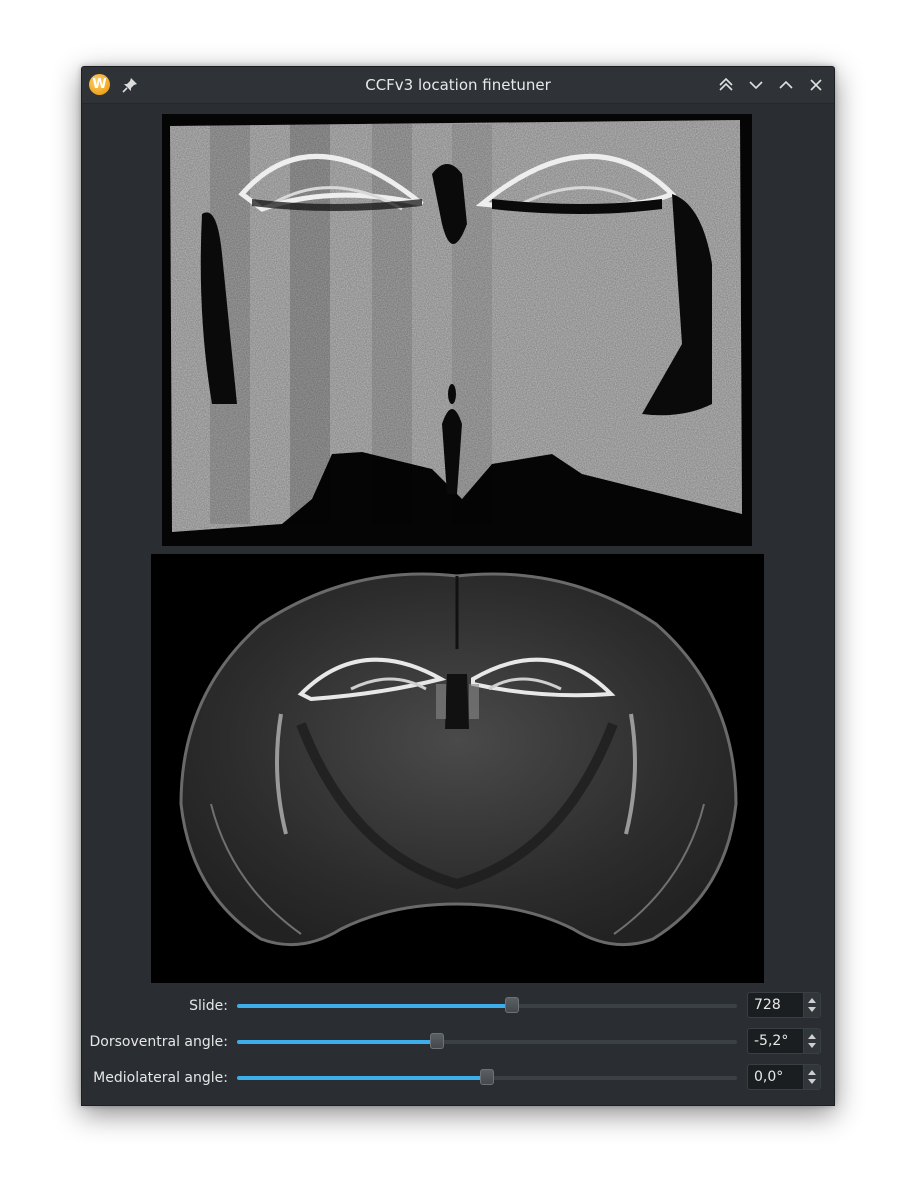 The image size is (913, 1199). Describe the element at coordinates (437, 1041) in the screenshot. I see `dorsoventral-slider-handle` at that location.